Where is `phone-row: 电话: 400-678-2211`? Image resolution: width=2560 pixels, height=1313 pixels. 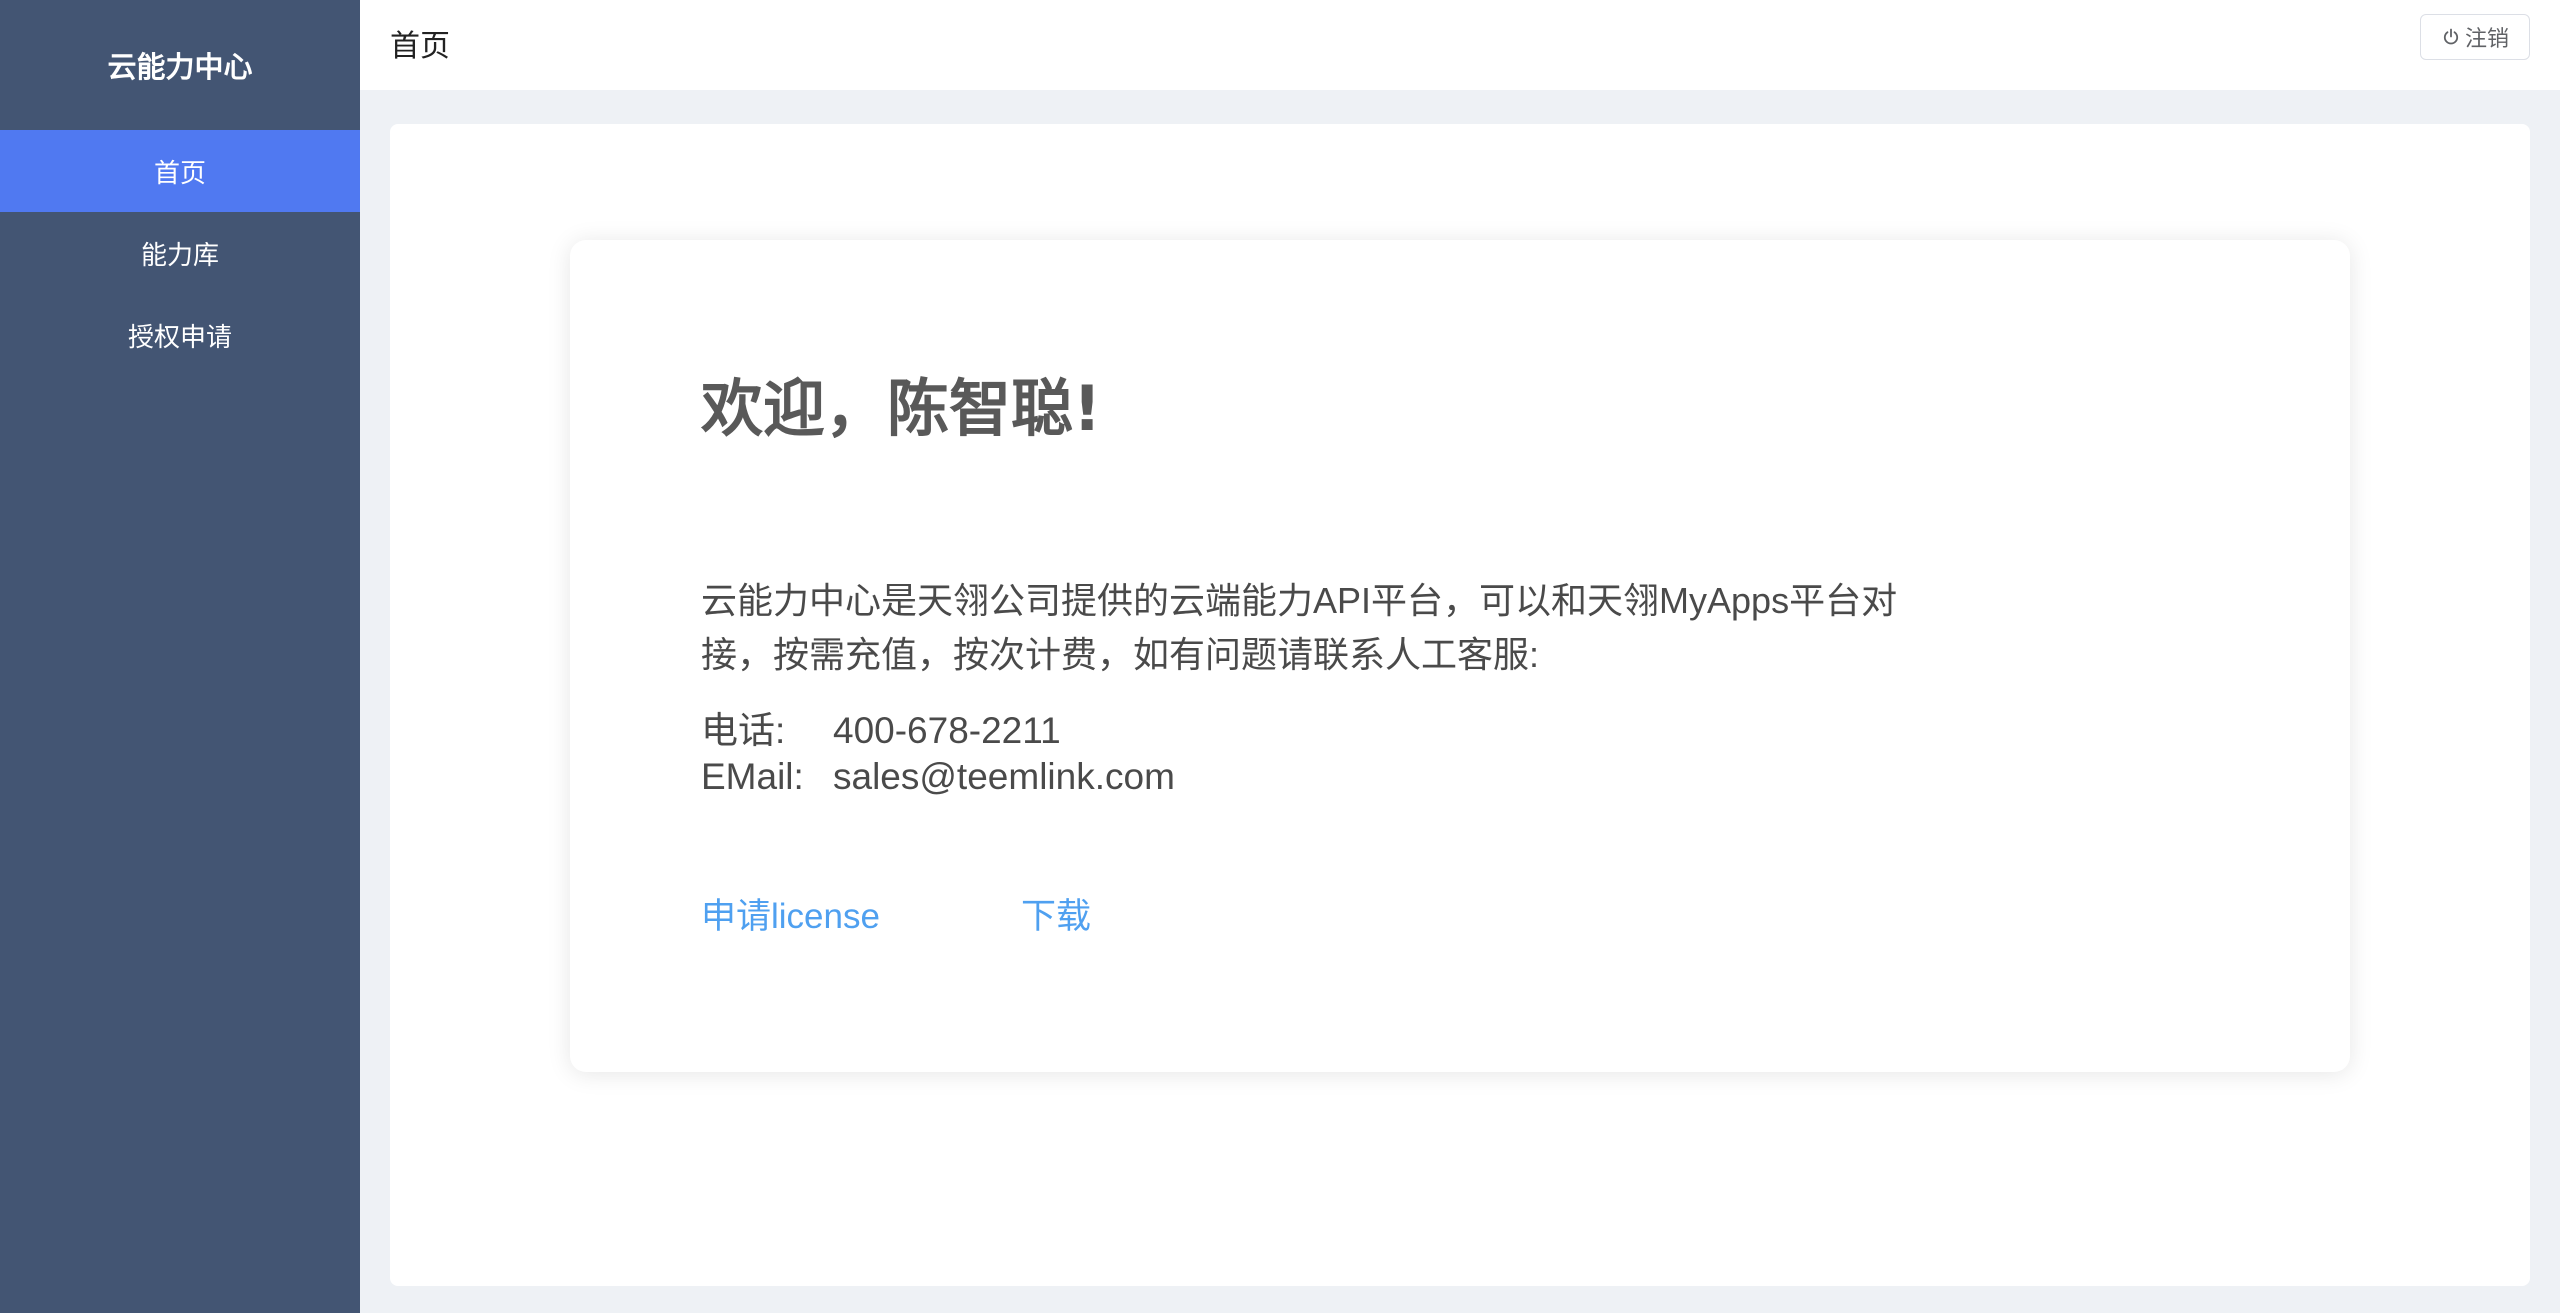 phone-row: 电话: 400-678-2211 is located at coordinates (938, 731).